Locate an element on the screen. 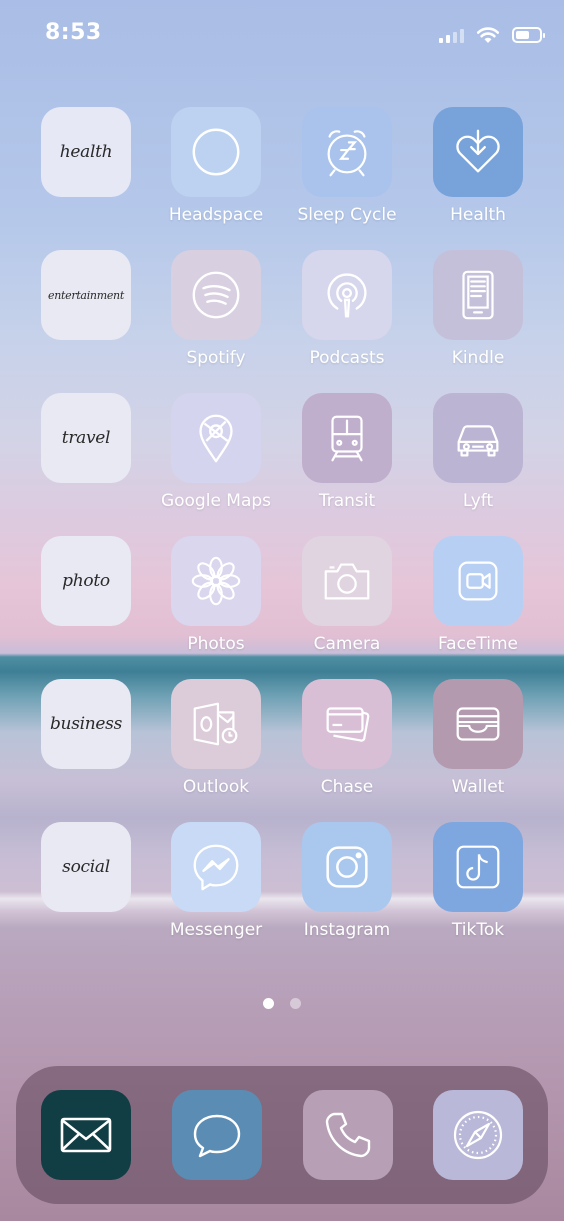 The width and height of the screenshot is (564, 1221). page-dot is located at coordinates (295, 1003).